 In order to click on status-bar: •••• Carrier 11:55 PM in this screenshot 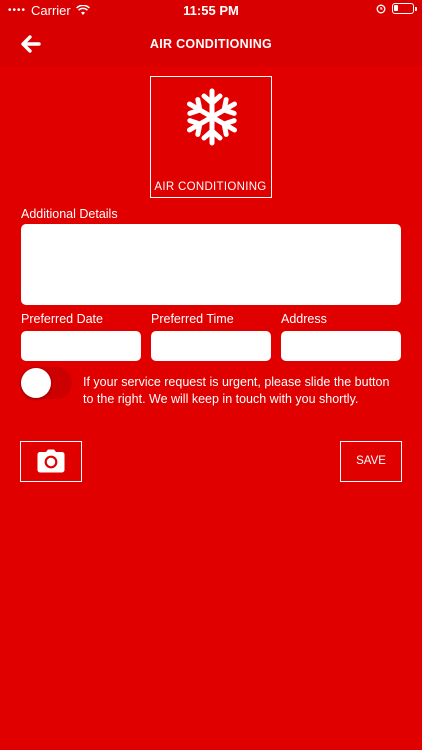, I will do `click(211, 11)`.